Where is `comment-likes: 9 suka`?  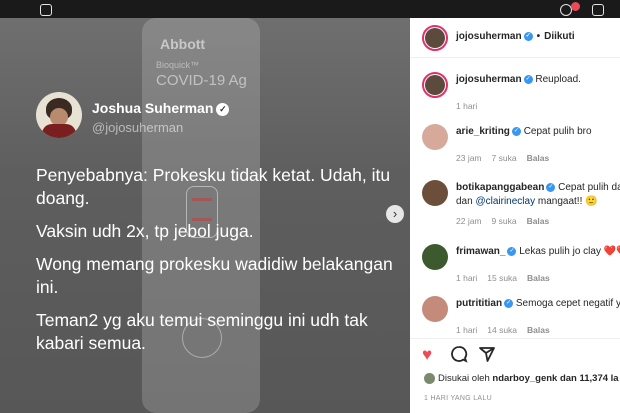
comment-likes: 9 suka is located at coordinates (504, 221).